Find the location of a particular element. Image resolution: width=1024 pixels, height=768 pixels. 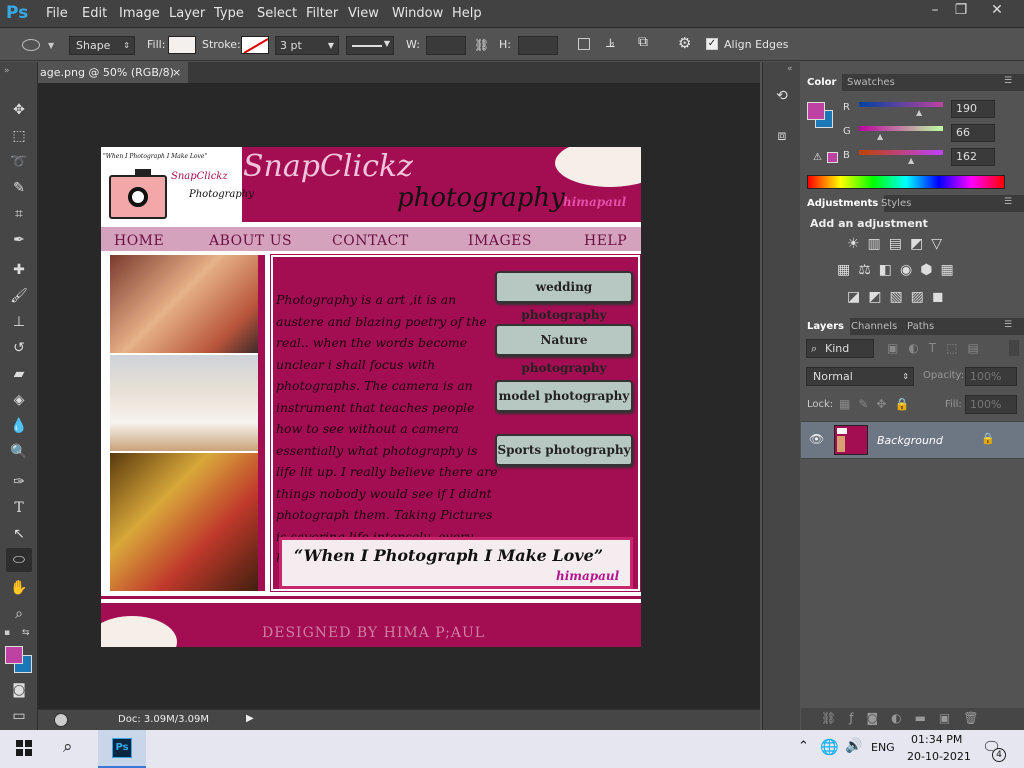

expand-panels-icon: « is located at coordinates (790, 69).